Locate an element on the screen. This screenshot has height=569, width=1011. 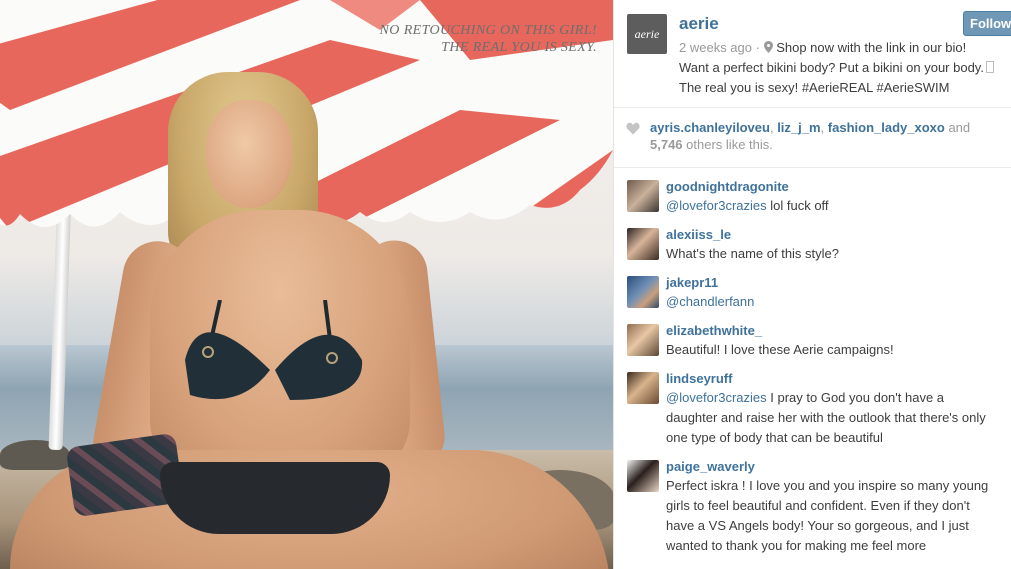
text-cursor-icon is located at coordinates (989, 67).